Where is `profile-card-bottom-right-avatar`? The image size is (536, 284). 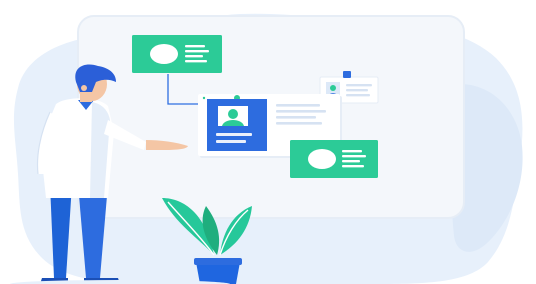
profile-card-bottom-right-avatar is located at coordinates (322, 159).